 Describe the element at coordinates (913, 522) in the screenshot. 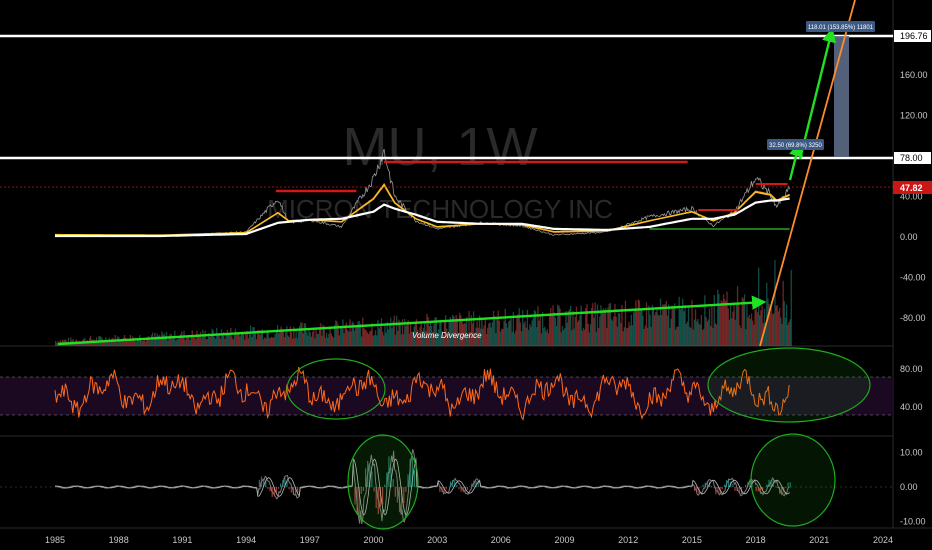

I see `macd-tick-label: -10.00` at that location.